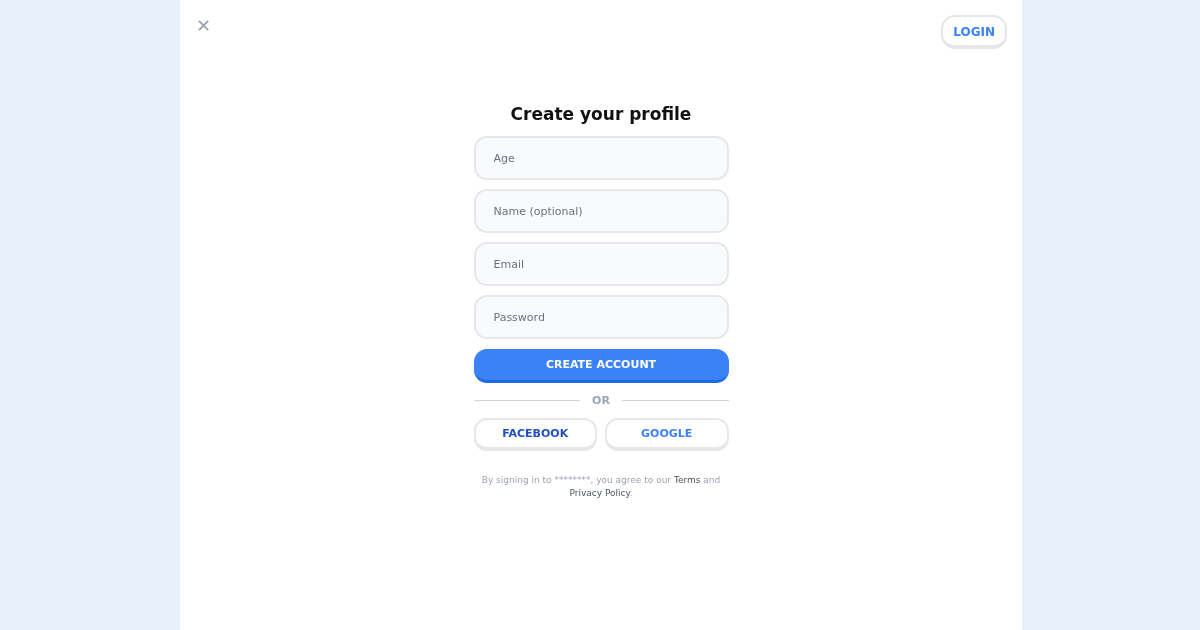 This screenshot has width=1200, height=630. What do you see at coordinates (601, 264) in the screenshot?
I see `input-field: Email` at bounding box center [601, 264].